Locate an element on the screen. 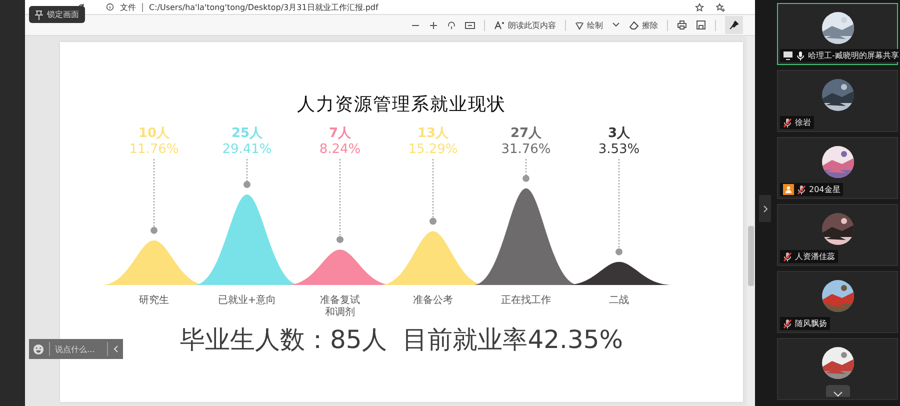  collapse-icon is located at coordinates (116, 349).